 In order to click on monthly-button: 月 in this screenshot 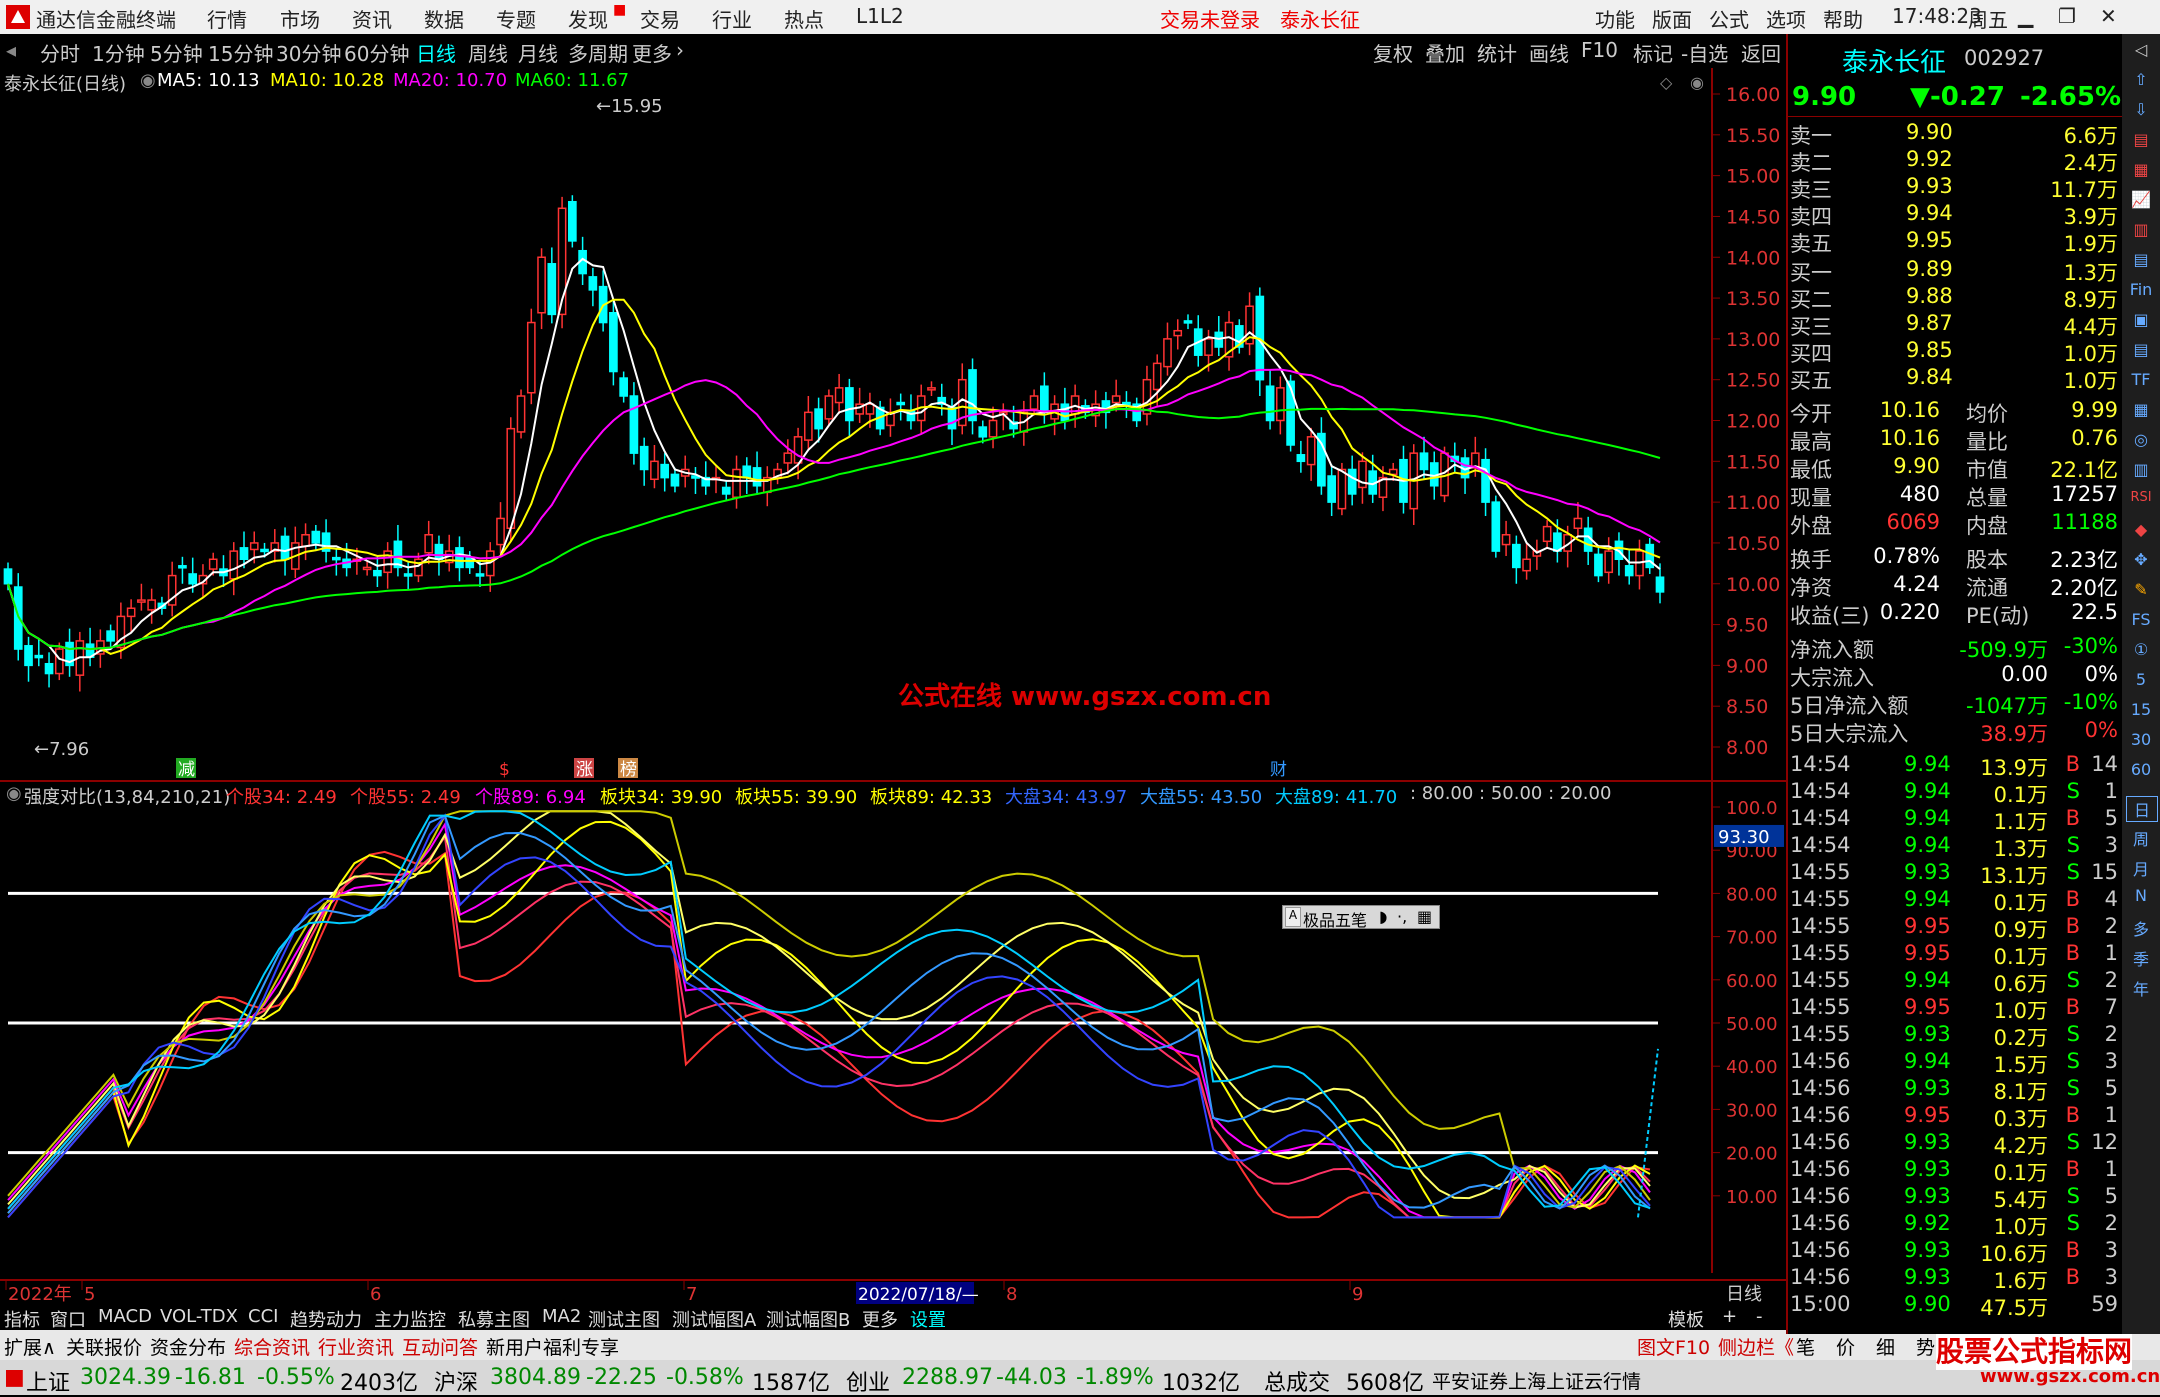, I will do `click(2141, 868)`.